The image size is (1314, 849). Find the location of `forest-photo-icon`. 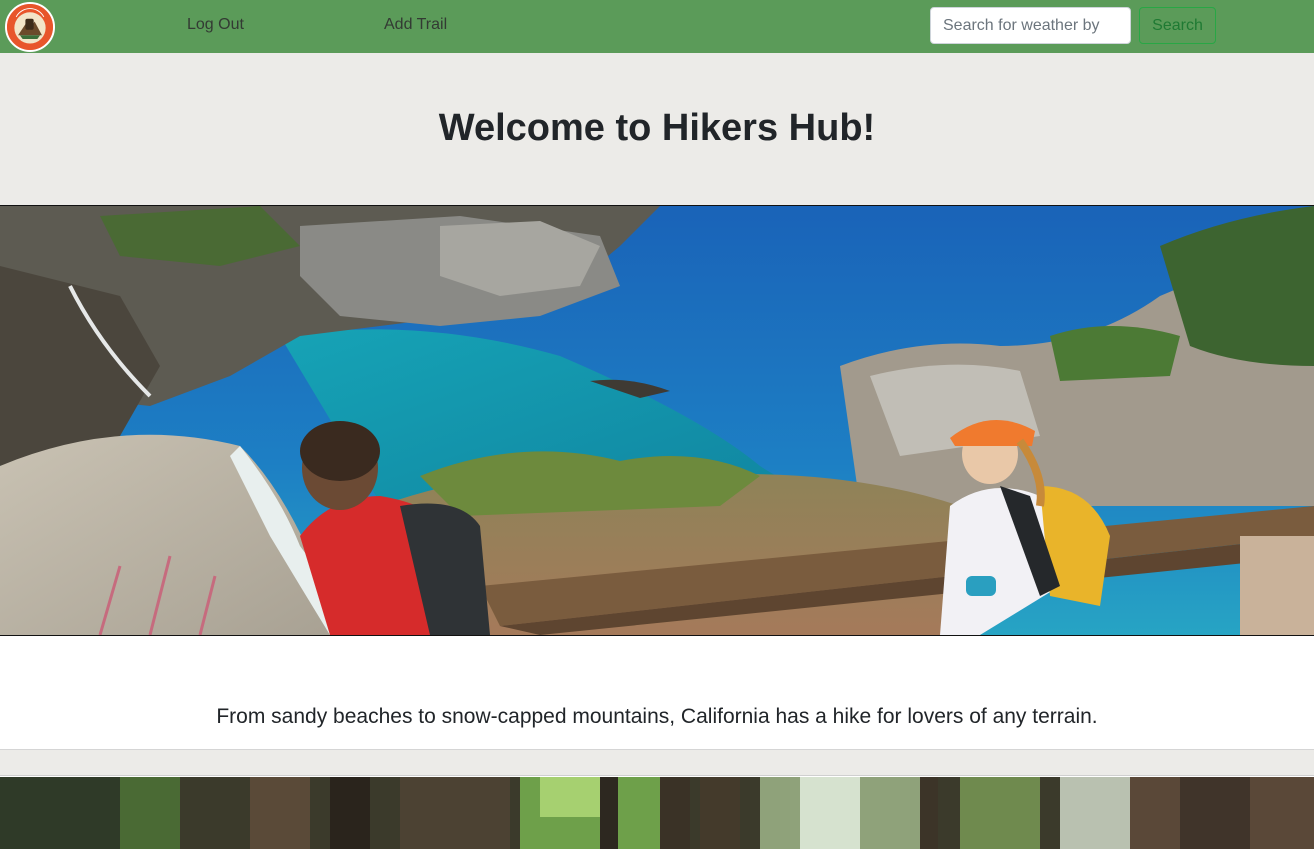

forest-photo-icon is located at coordinates (657, 813).